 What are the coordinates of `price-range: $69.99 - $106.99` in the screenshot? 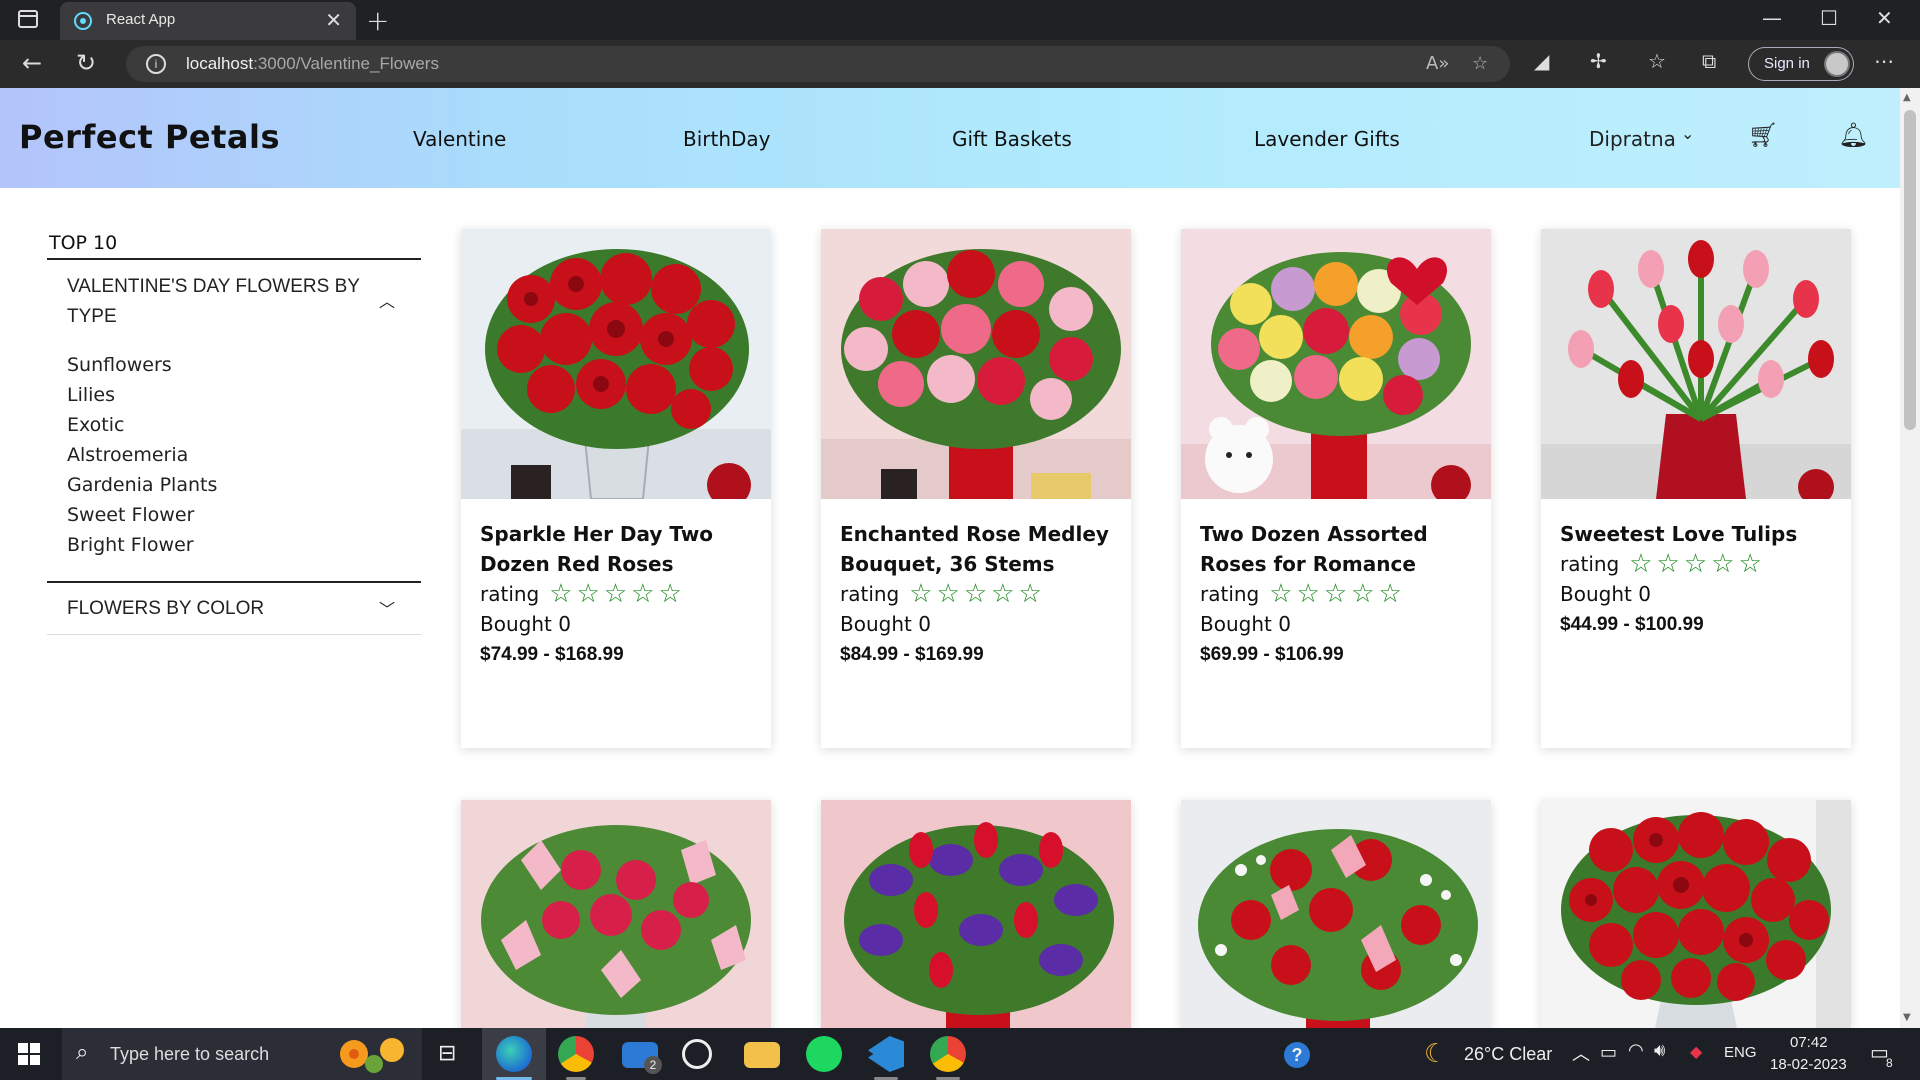 It's located at (1272, 654).